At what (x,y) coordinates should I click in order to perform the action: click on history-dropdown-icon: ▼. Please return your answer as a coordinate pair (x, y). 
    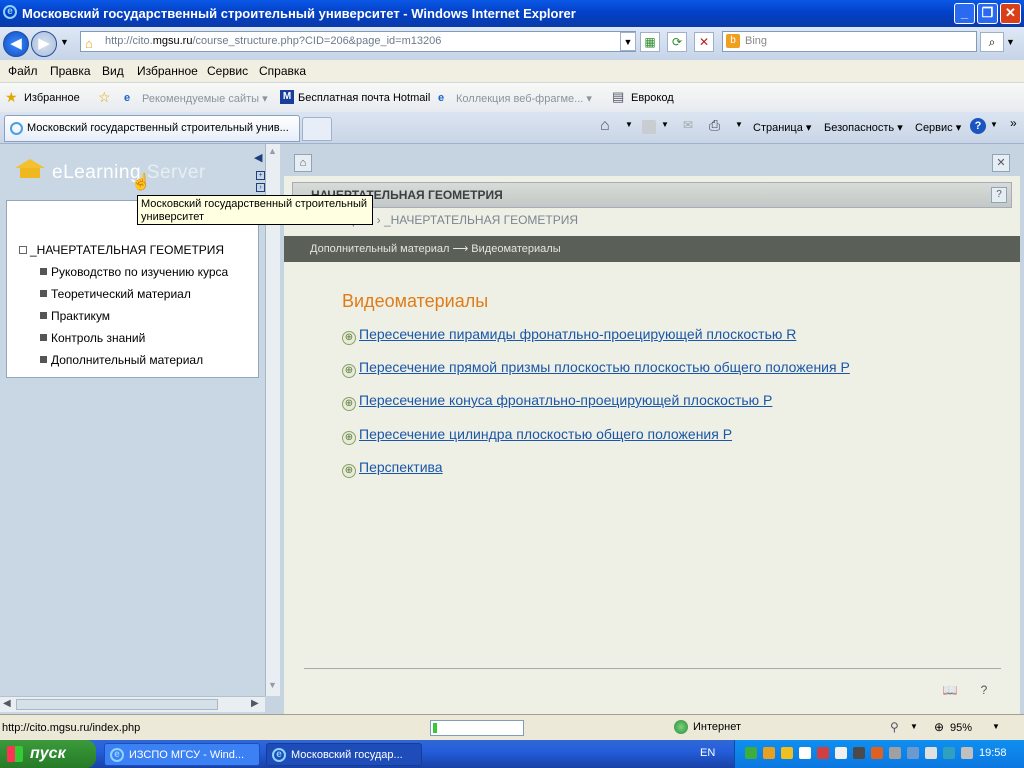
    Looking at the image, I should click on (64, 42).